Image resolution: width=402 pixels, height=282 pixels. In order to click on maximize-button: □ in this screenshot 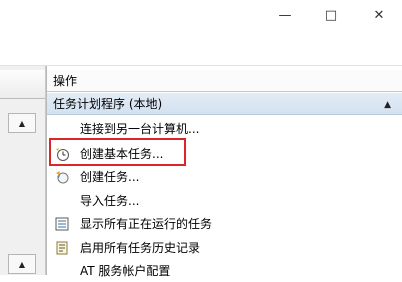, I will do `click(331, 15)`.